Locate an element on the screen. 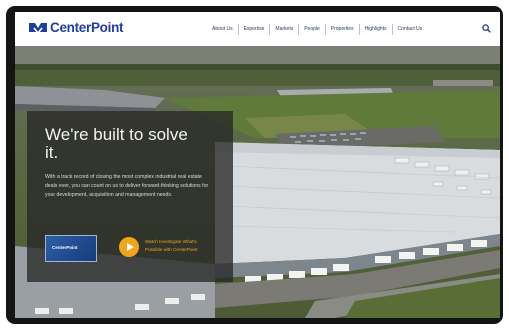 This screenshot has width=509, height=330. thumbnail-label: CenterPoint is located at coordinates (65, 247).